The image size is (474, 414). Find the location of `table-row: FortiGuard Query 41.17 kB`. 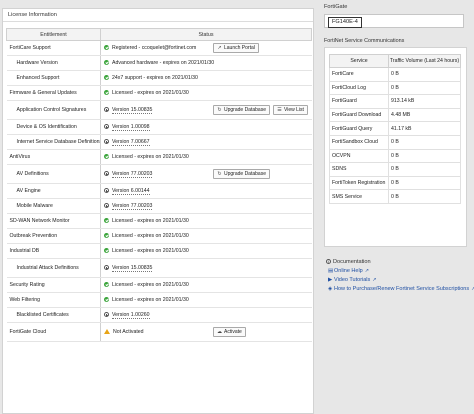

table-row: FortiGuard Query 41.17 kB is located at coordinates (395, 128).